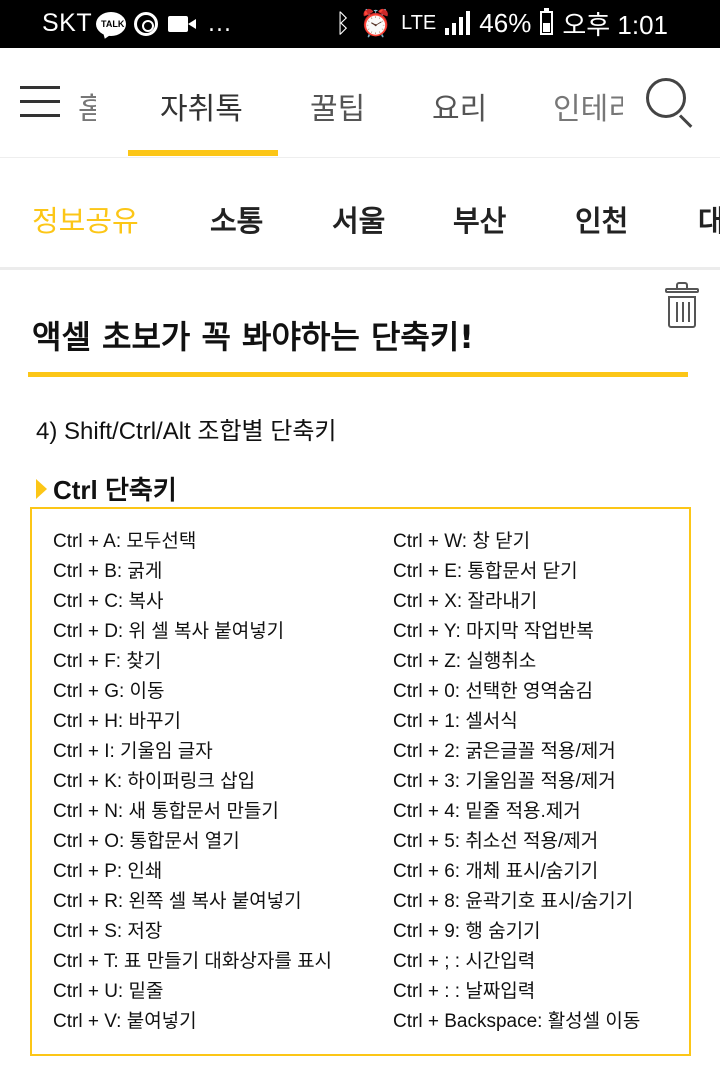 The height and width of the screenshot is (1080, 720). What do you see at coordinates (87, 106) in the screenshot?
I see `tab-home: 홈` at bounding box center [87, 106].